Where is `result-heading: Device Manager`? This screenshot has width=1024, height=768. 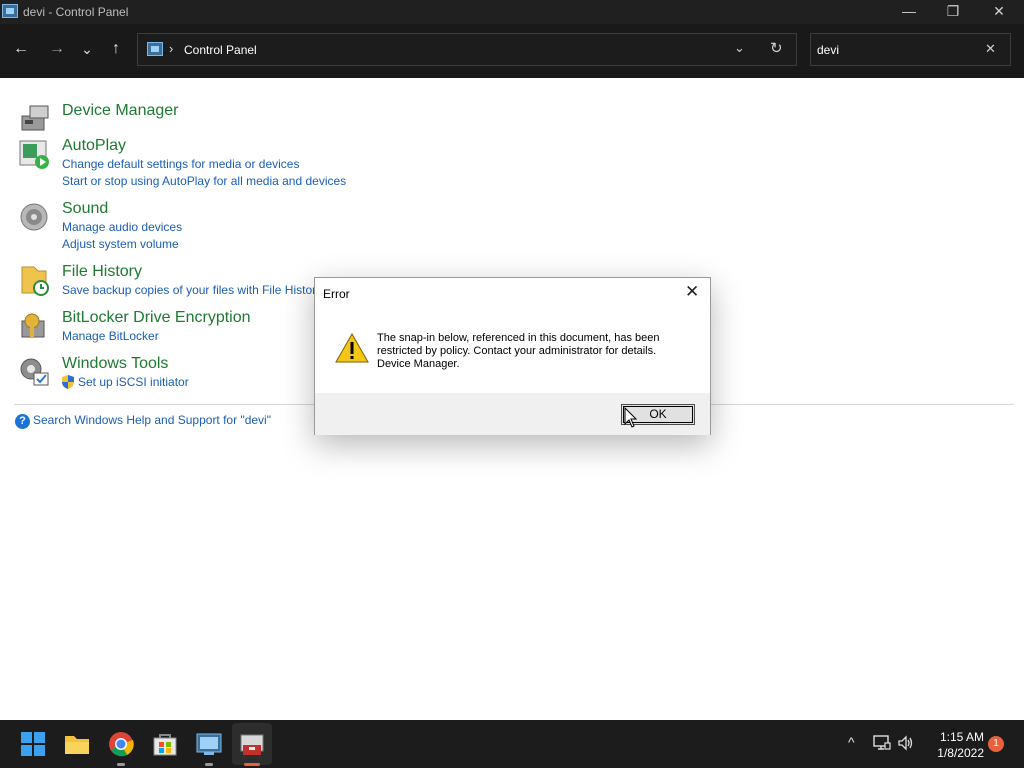
result-heading: Device Manager is located at coordinates (120, 111).